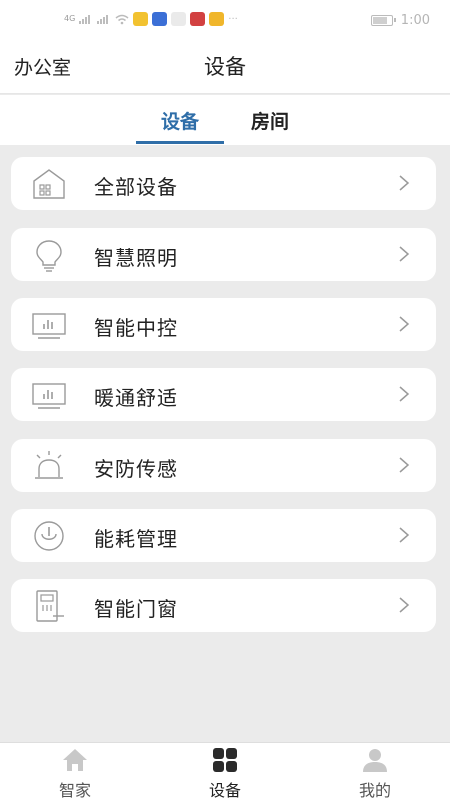  What do you see at coordinates (223, 254) in the screenshot?
I see `category-item-smart-lighting: 智慧照明` at bounding box center [223, 254].